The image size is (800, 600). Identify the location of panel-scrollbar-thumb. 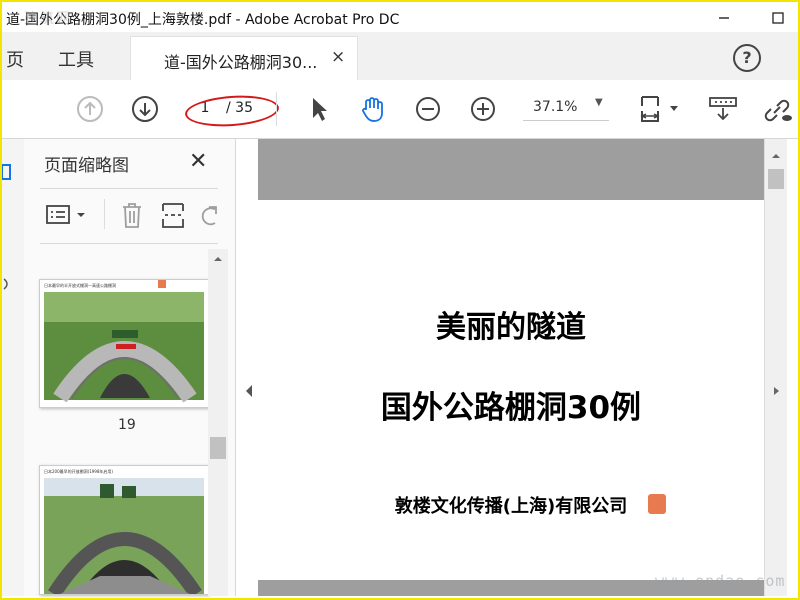
(218, 448).